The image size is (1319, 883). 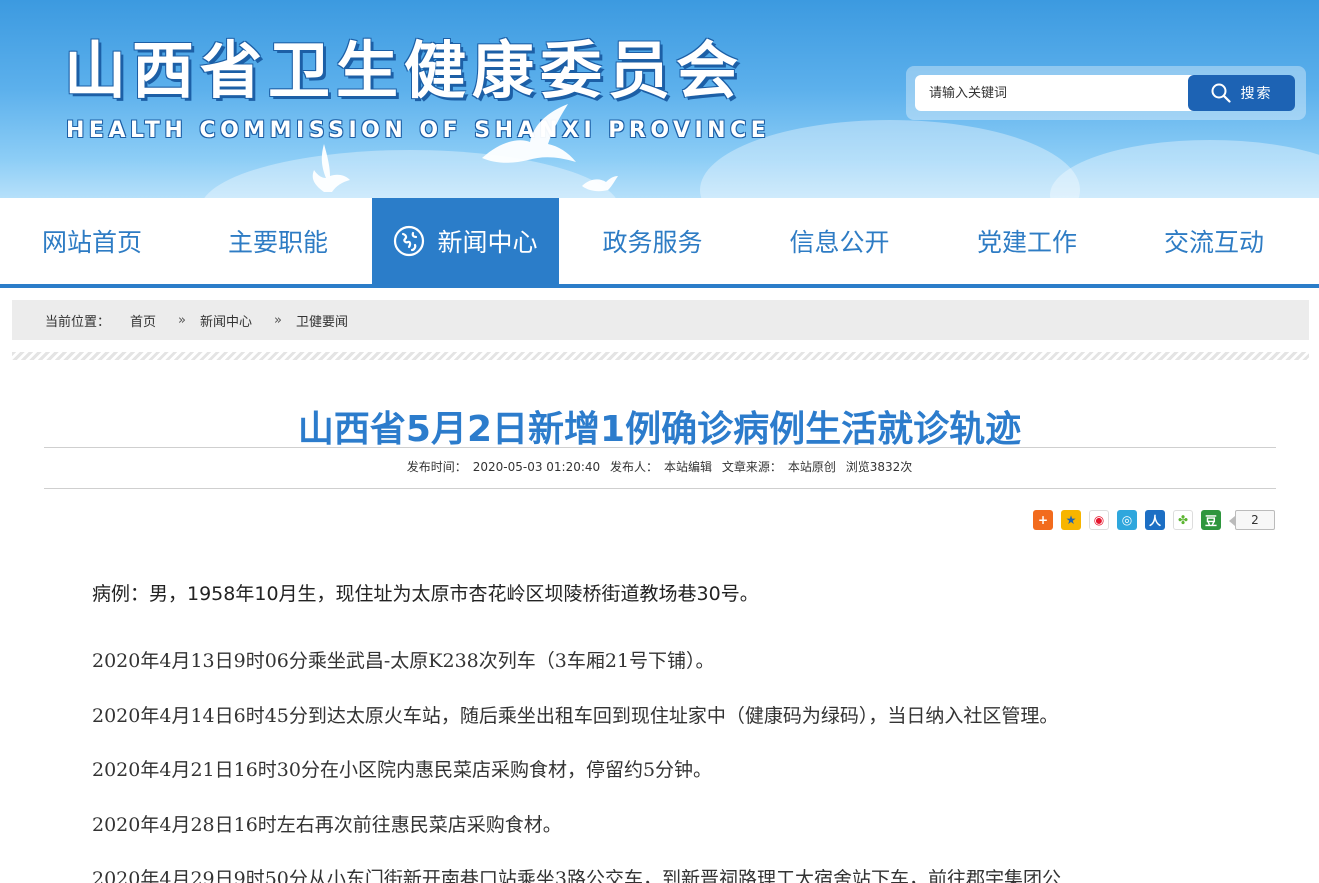 What do you see at coordinates (660, 488) in the screenshot?
I see `meta-divider` at bounding box center [660, 488].